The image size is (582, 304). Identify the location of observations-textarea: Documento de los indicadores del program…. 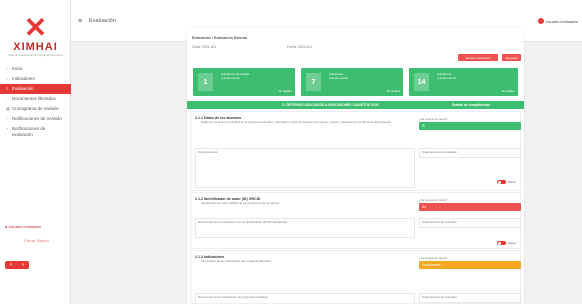
(305, 298).